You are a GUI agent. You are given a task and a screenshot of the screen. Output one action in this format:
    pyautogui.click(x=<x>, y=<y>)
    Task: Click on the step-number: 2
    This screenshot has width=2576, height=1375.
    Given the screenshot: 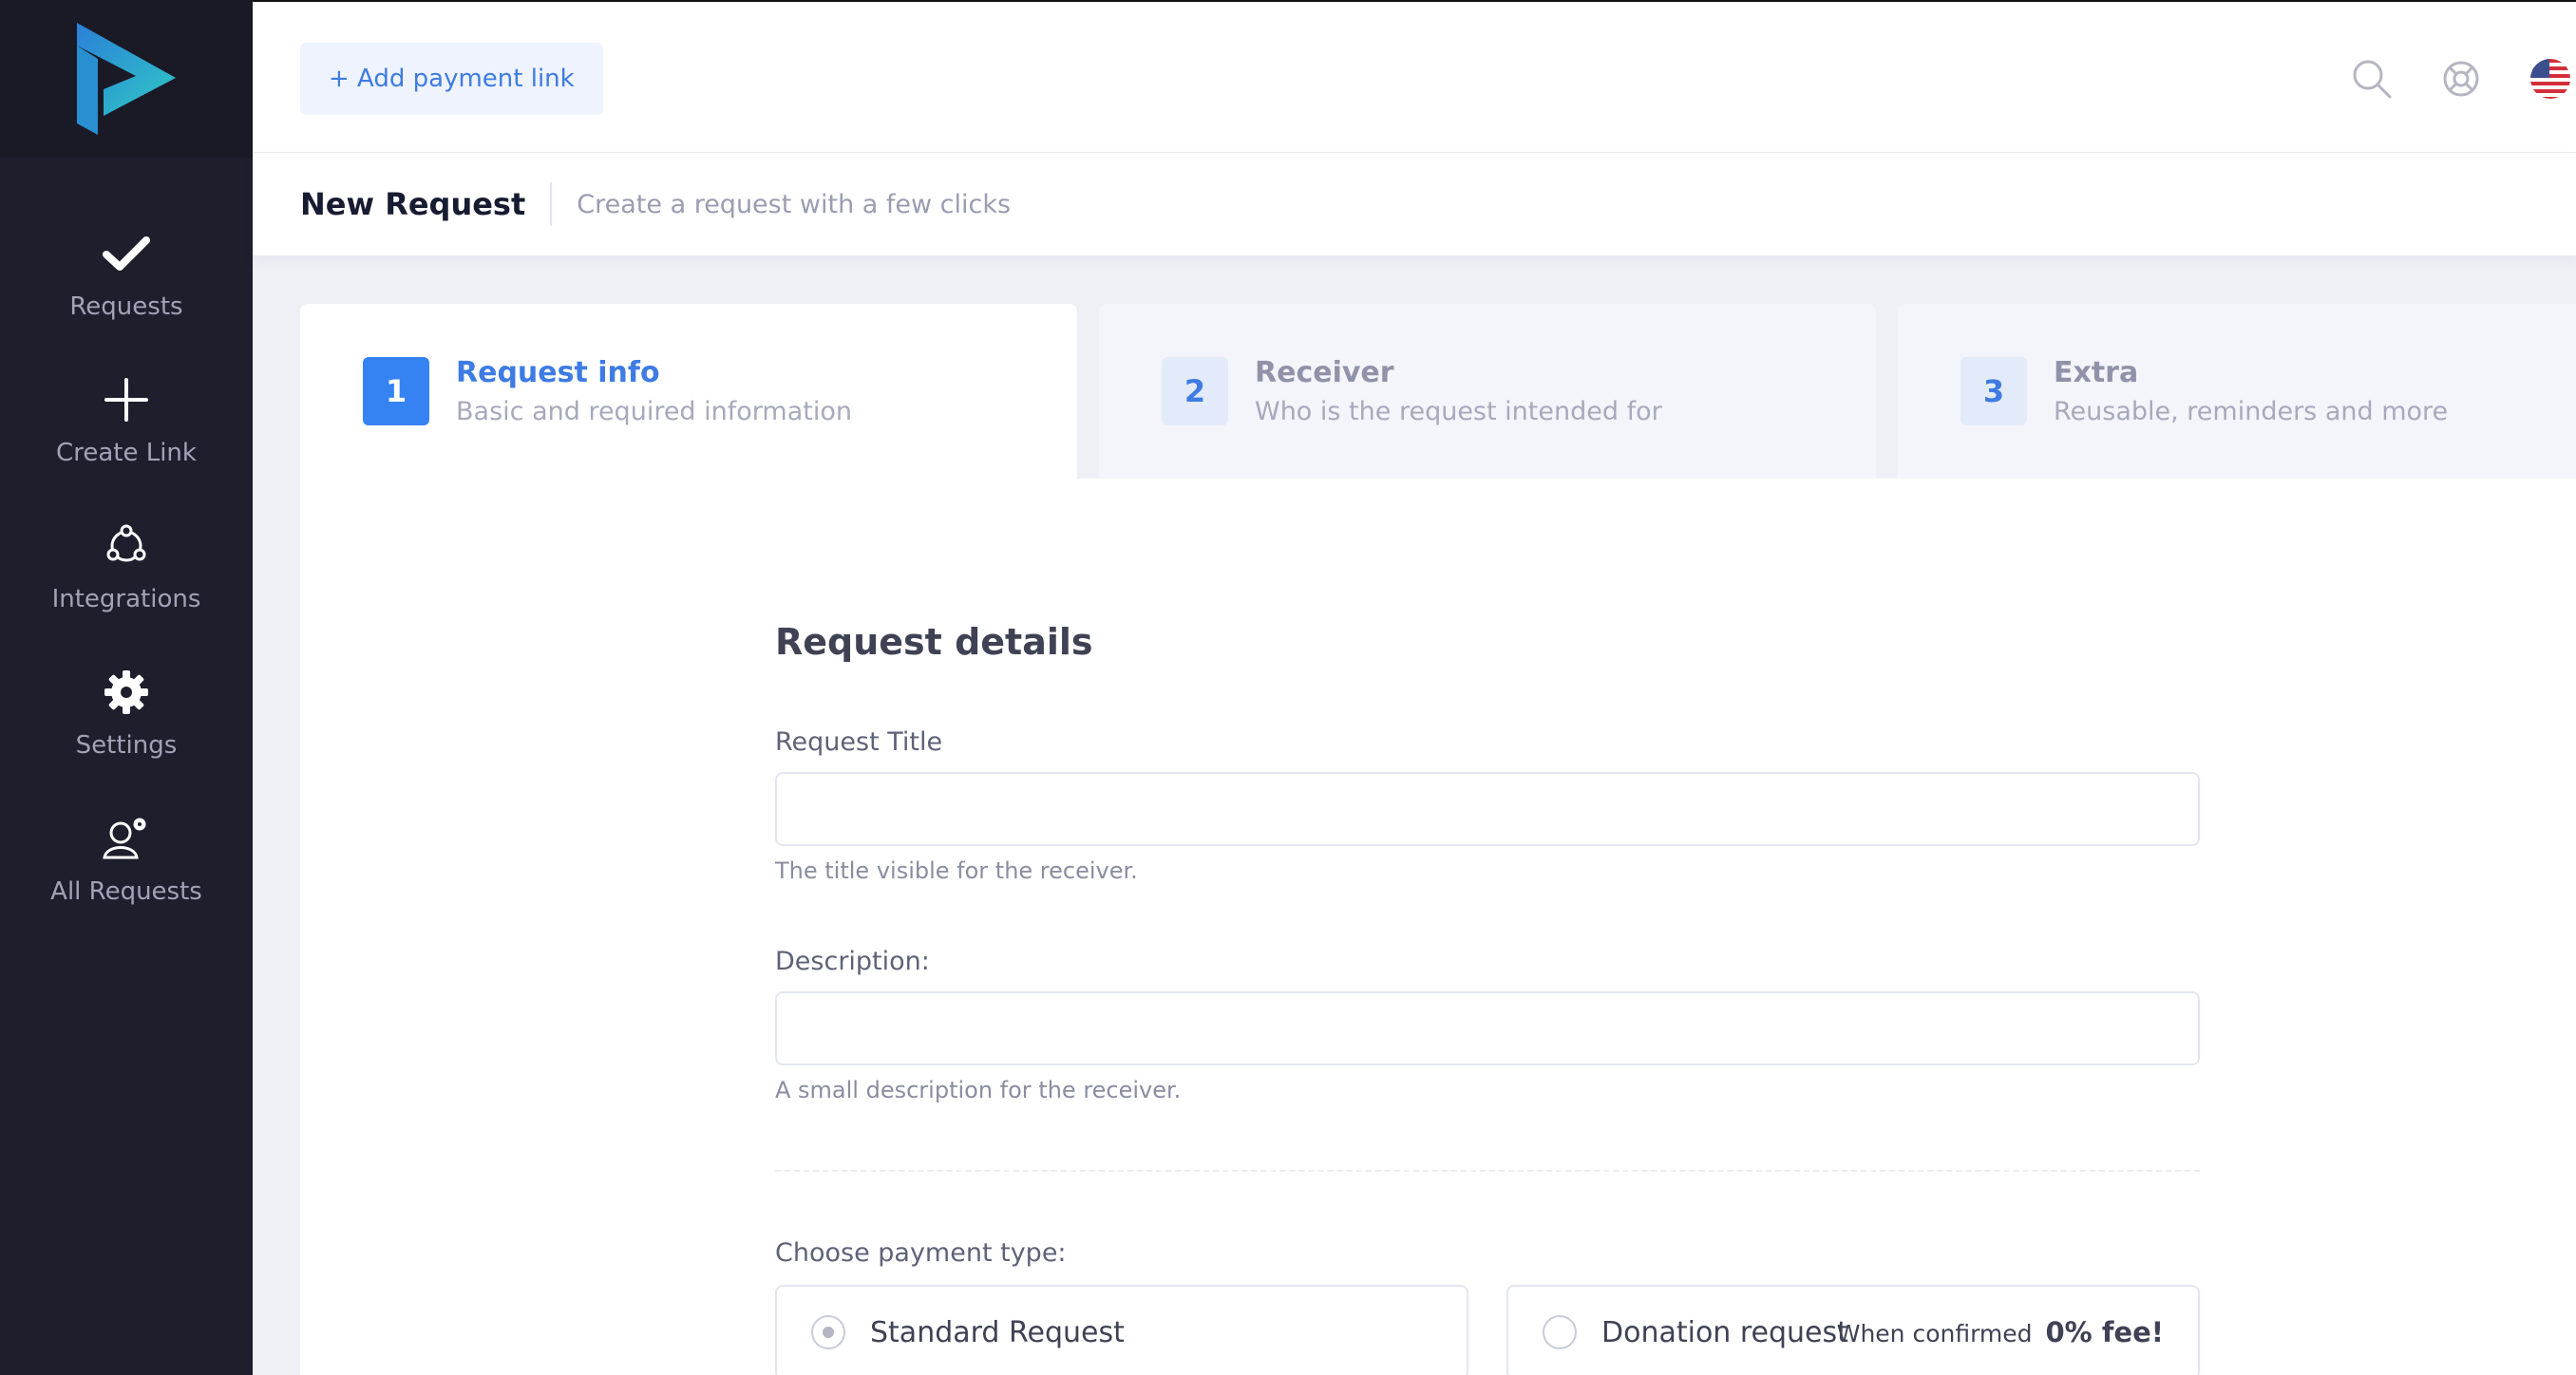 What is the action you would take?
    pyautogui.click(x=1195, y=391)
    